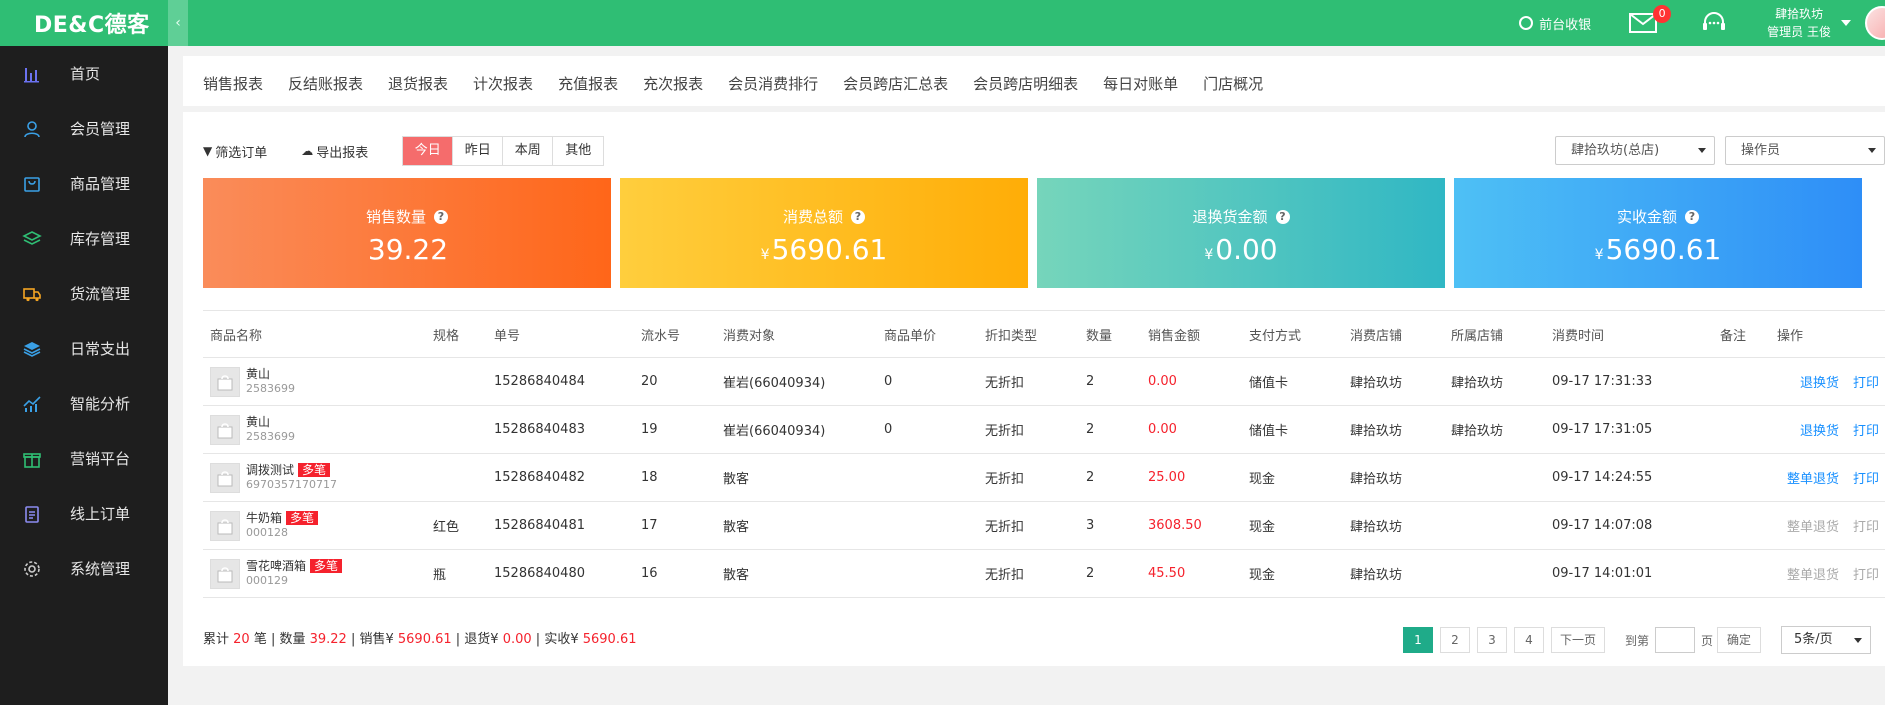 This screenshot has height=705, width=1885. What do you see at coordinates (578, 151) in the screenshot?
I see `period-other: 其他` at bounding box center [578, 151].